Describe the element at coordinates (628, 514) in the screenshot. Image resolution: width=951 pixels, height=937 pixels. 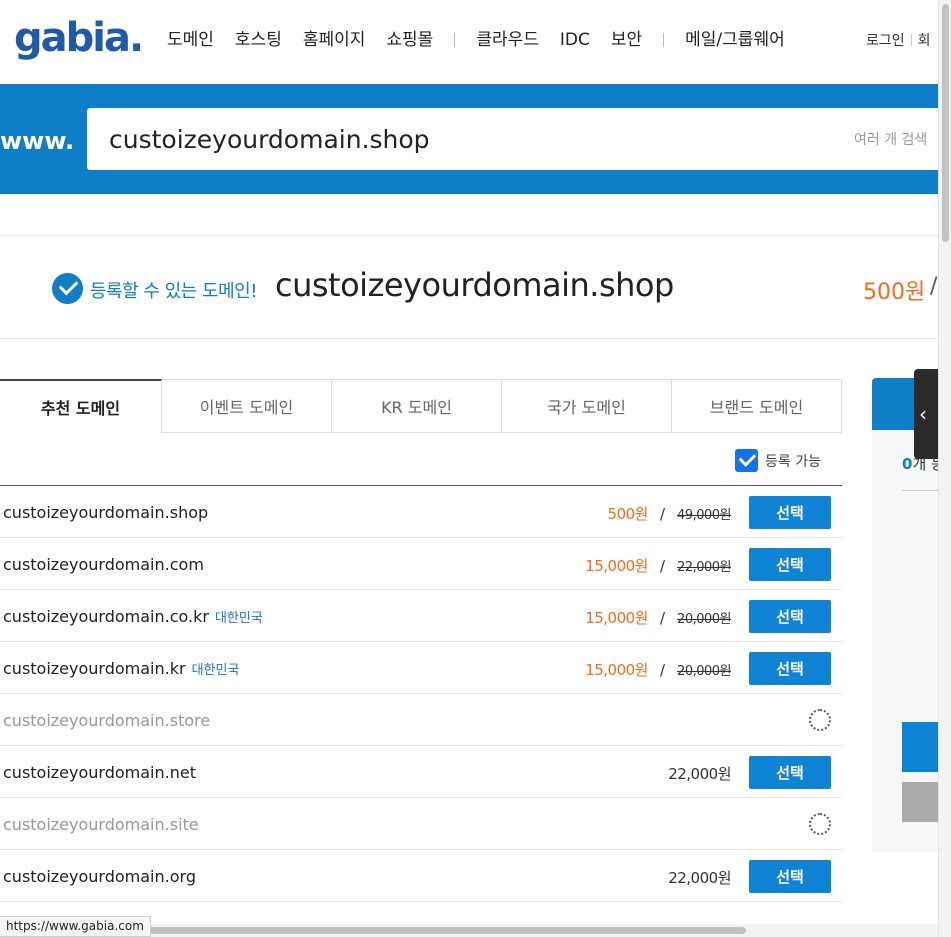
I see `sale-price: 500원` at that location.